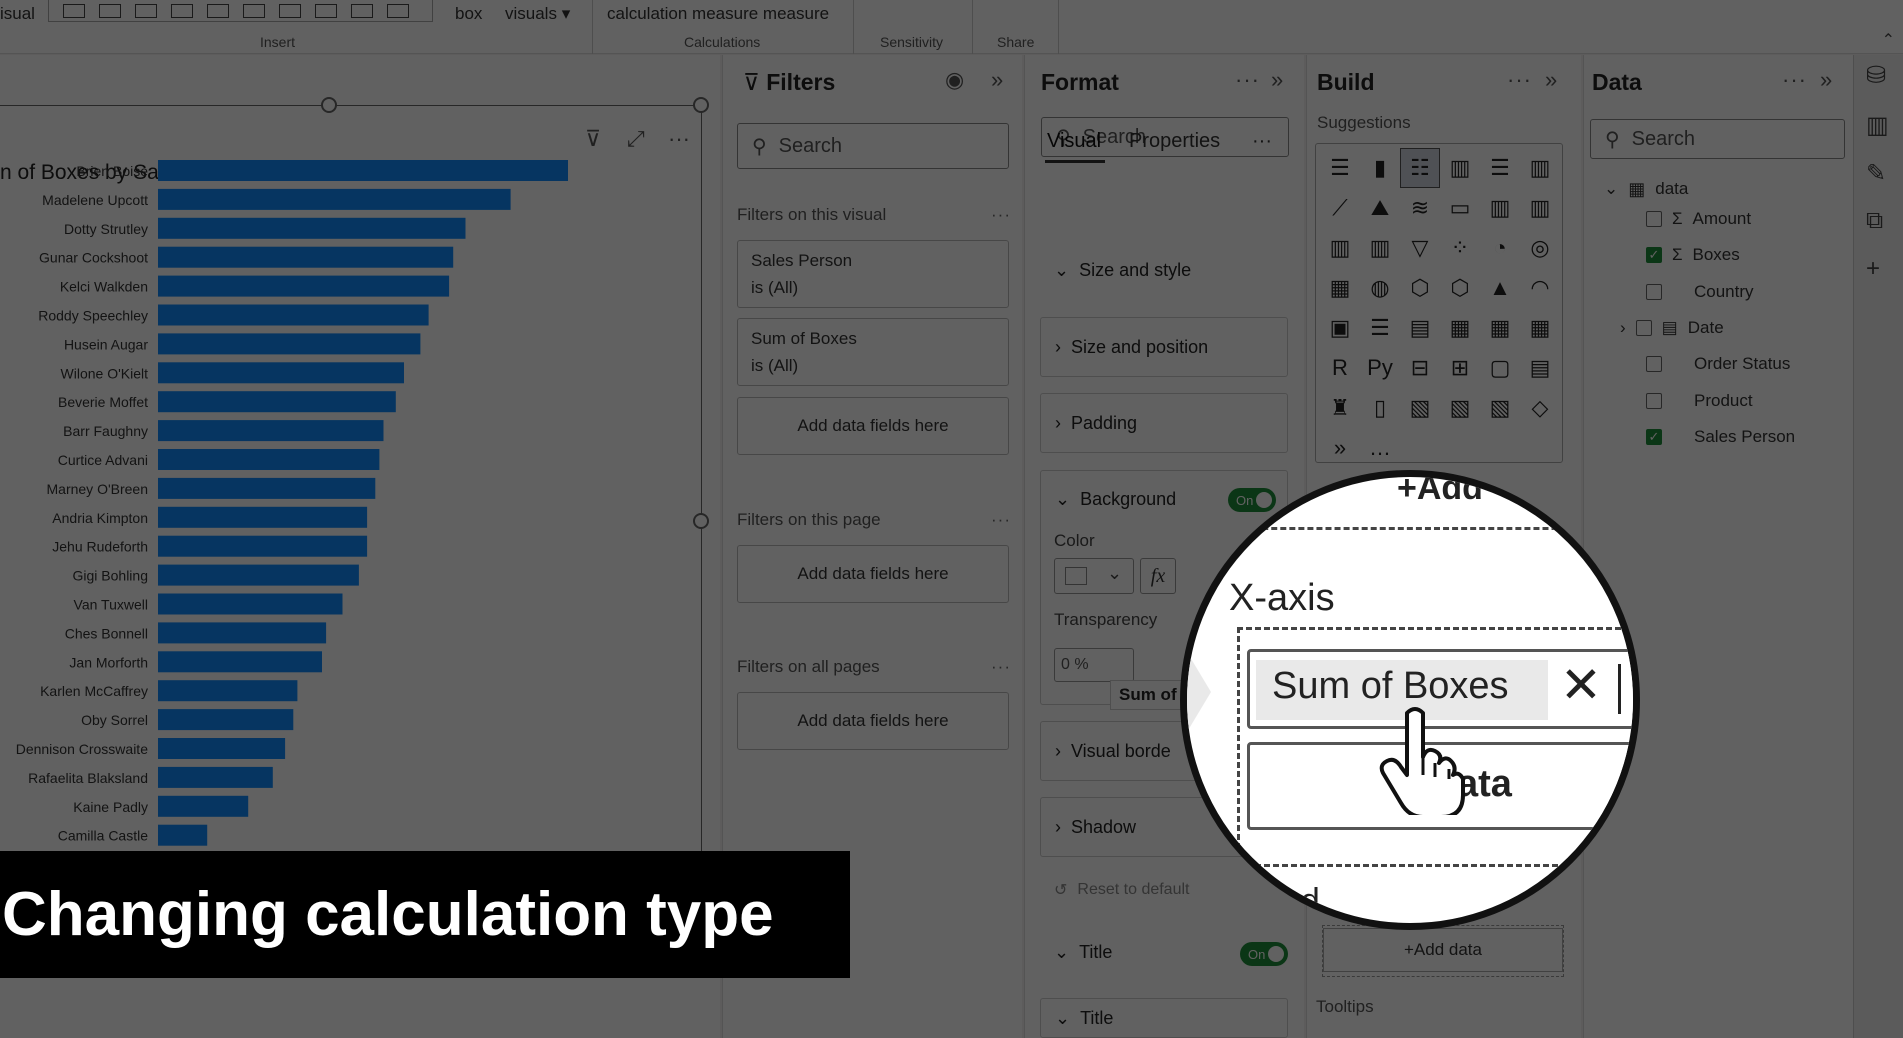 The width and height of the screenshot is (1903, 1038). What do you see at coordinates (1094, 576) in the screenshot?
I see `color-picker: ⌄` at bounding box center [1094, 576].